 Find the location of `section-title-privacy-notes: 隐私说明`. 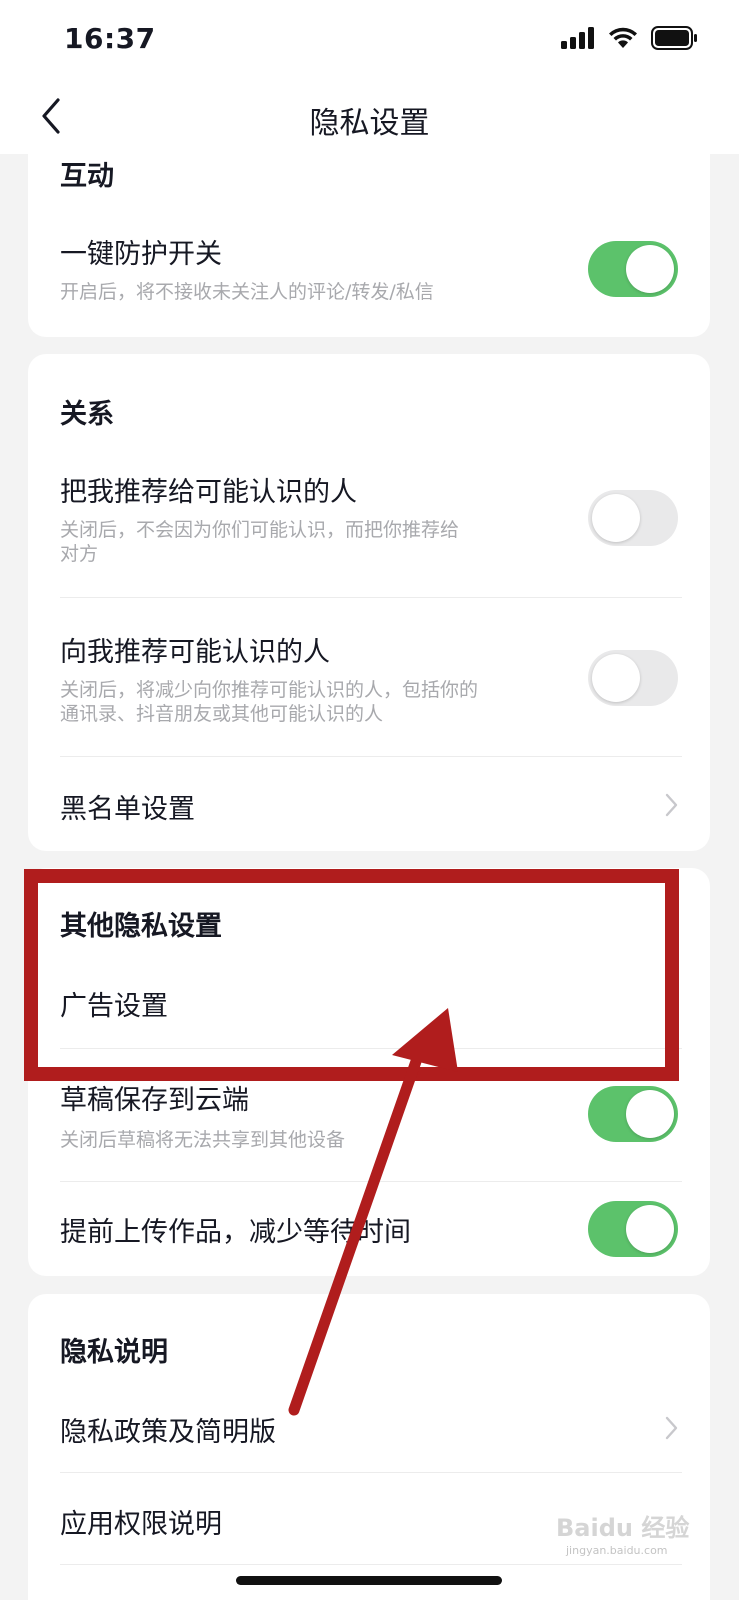

section-title-privacy-notes: 隐私说明 is located at coordinates (114, 1352).